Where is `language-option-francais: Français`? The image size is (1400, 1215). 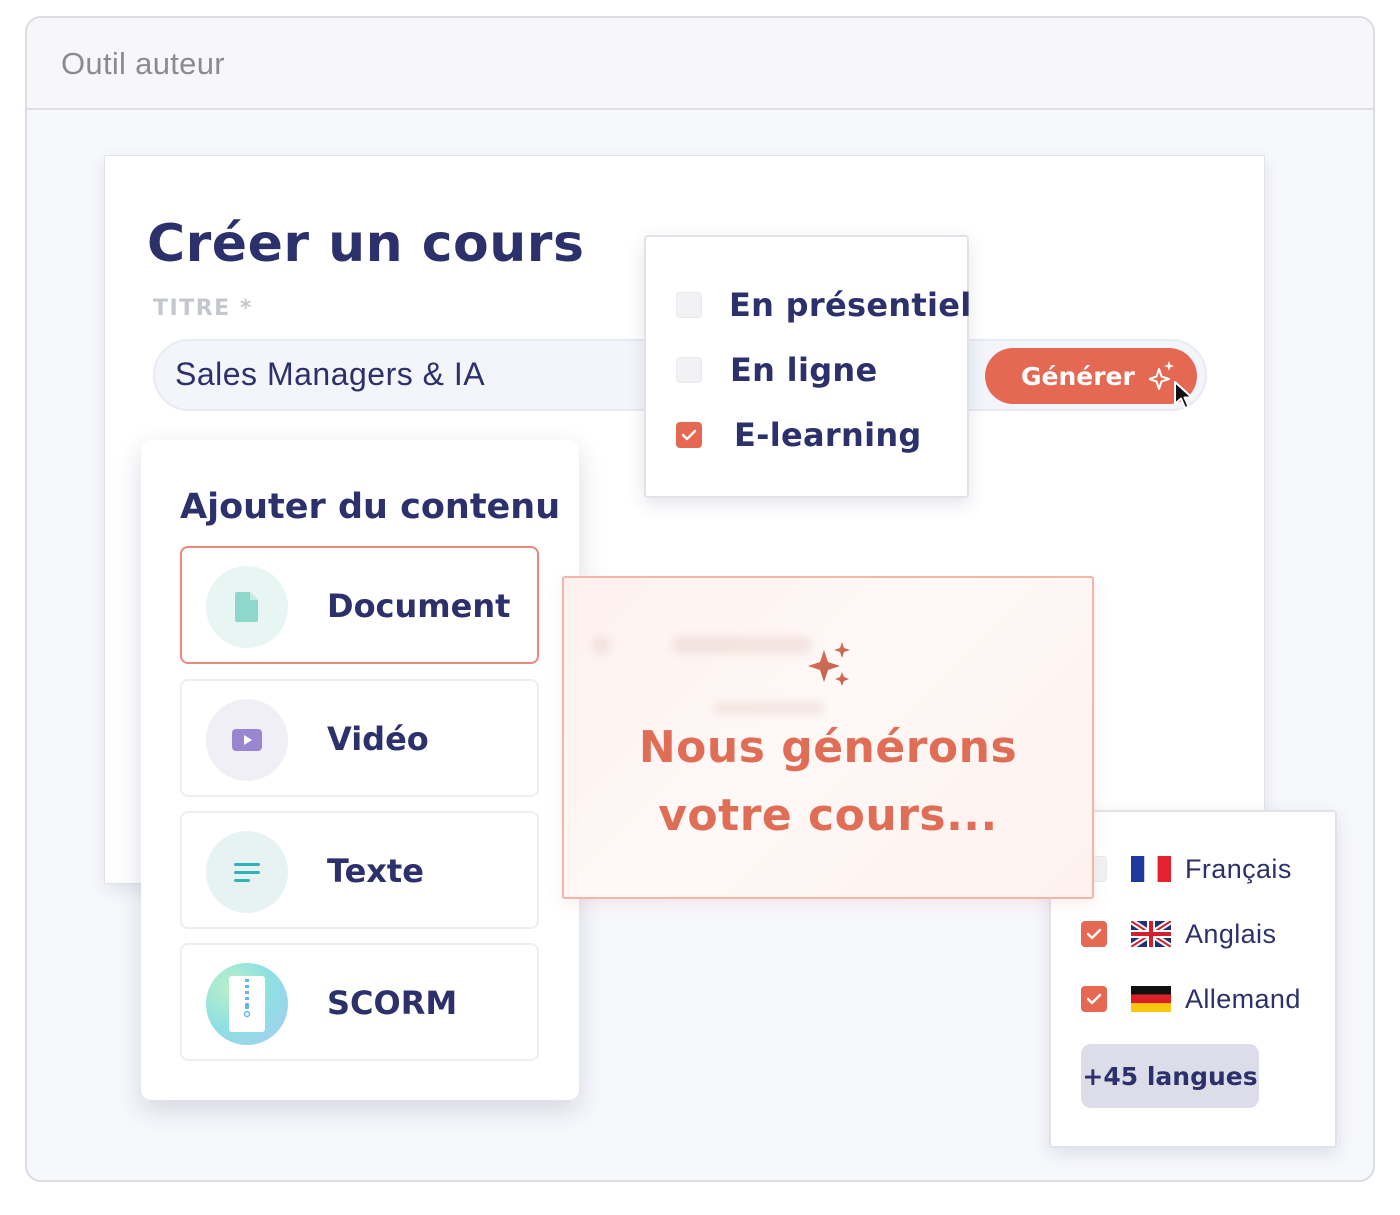 language-option-francais: Français is located at coordinates (1186, 869).